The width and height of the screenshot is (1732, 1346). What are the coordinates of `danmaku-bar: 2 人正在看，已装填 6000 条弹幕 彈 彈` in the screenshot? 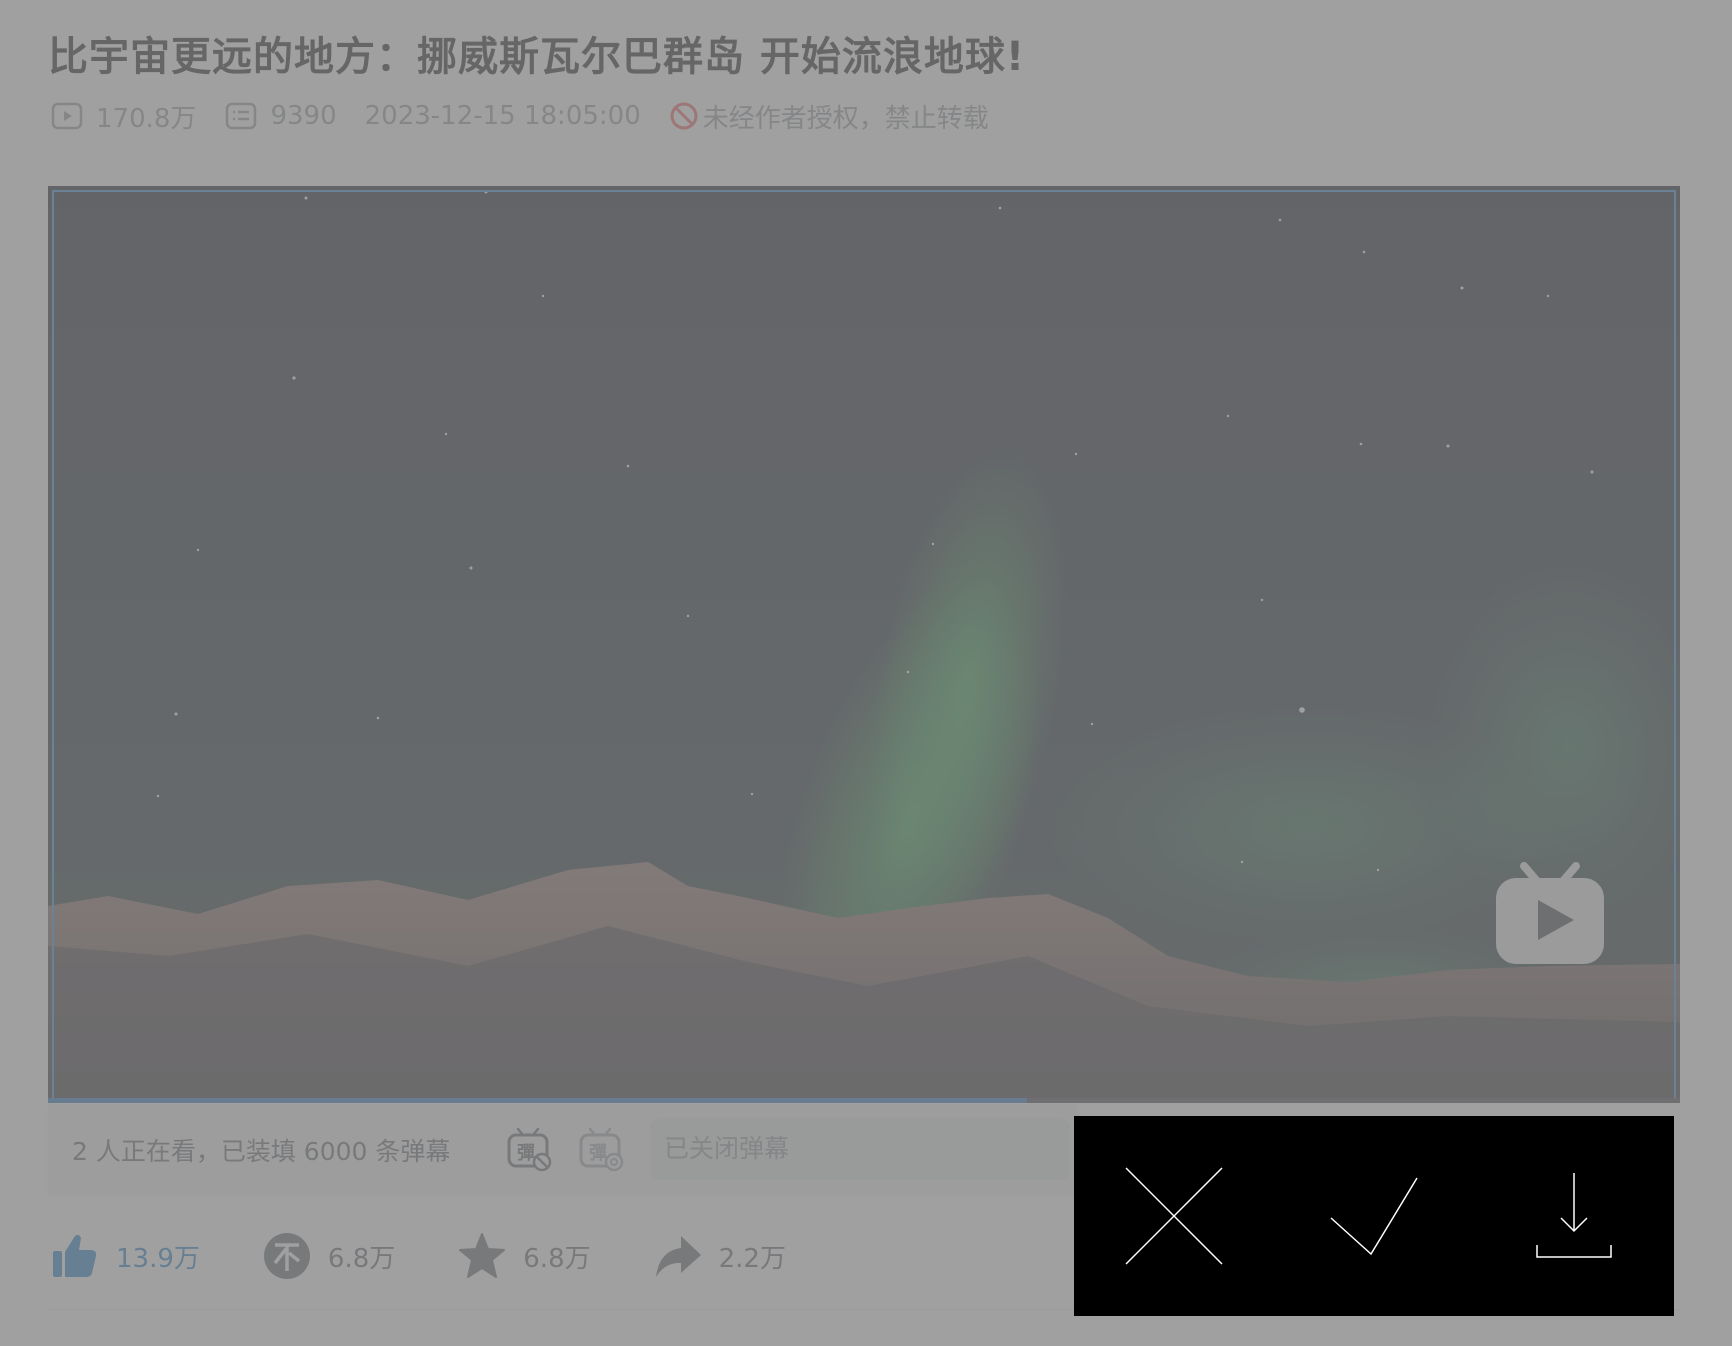 It's located at (563, 1149).